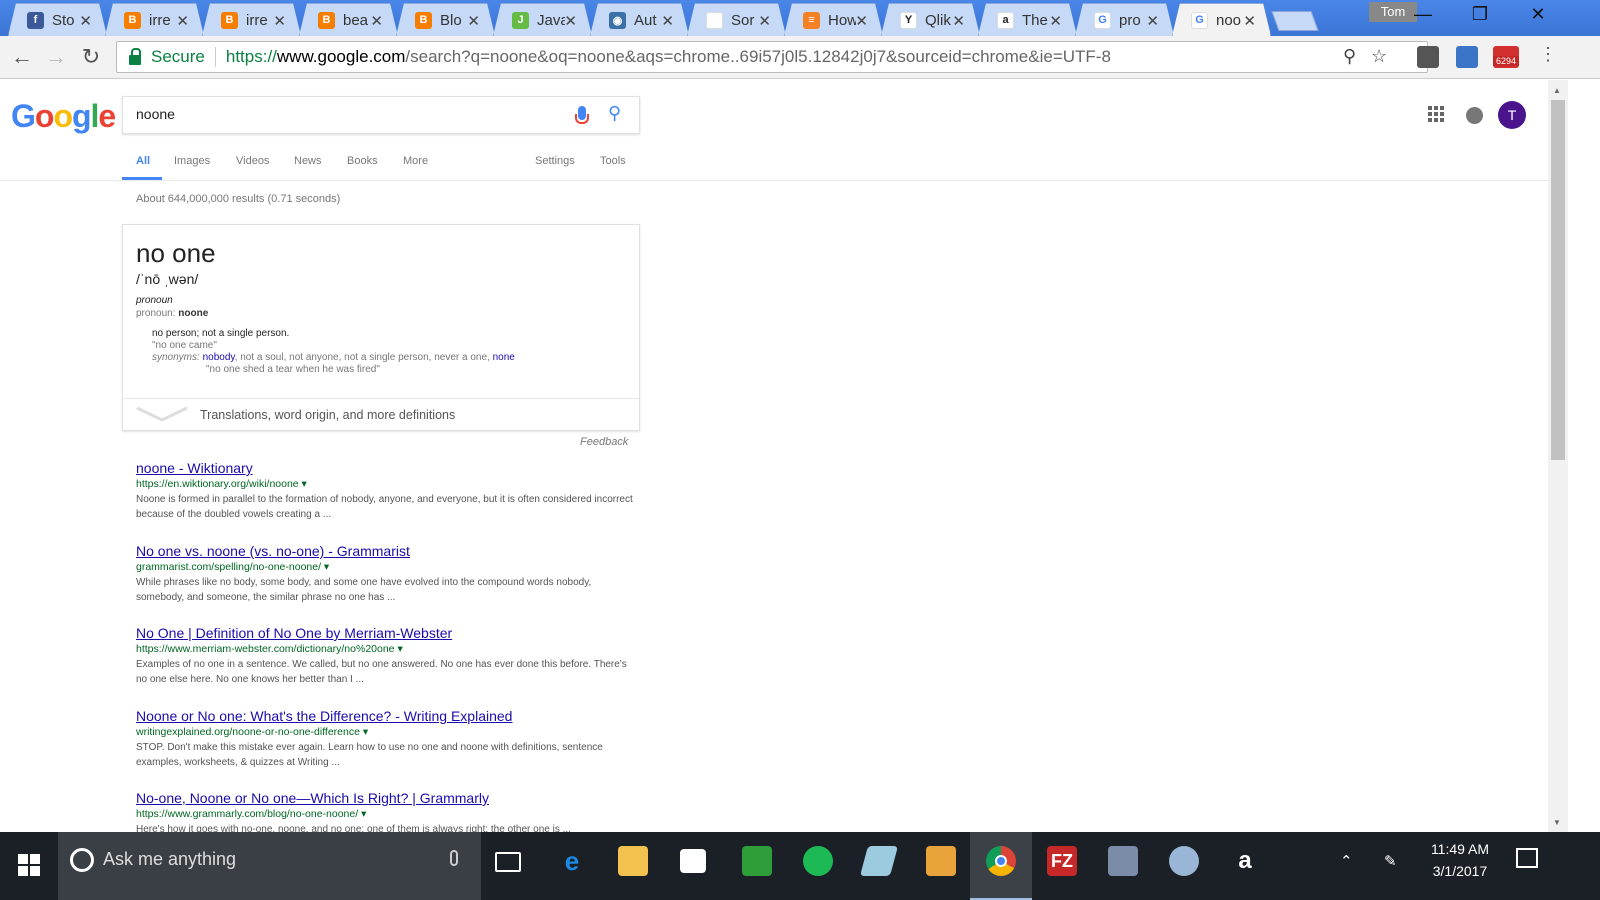 This screenshot has width=1600, height=900. What do you see at coordinates (1474, 115) in the screenshot?
I see `notifications-icon` at bounding box center [1474, 115].